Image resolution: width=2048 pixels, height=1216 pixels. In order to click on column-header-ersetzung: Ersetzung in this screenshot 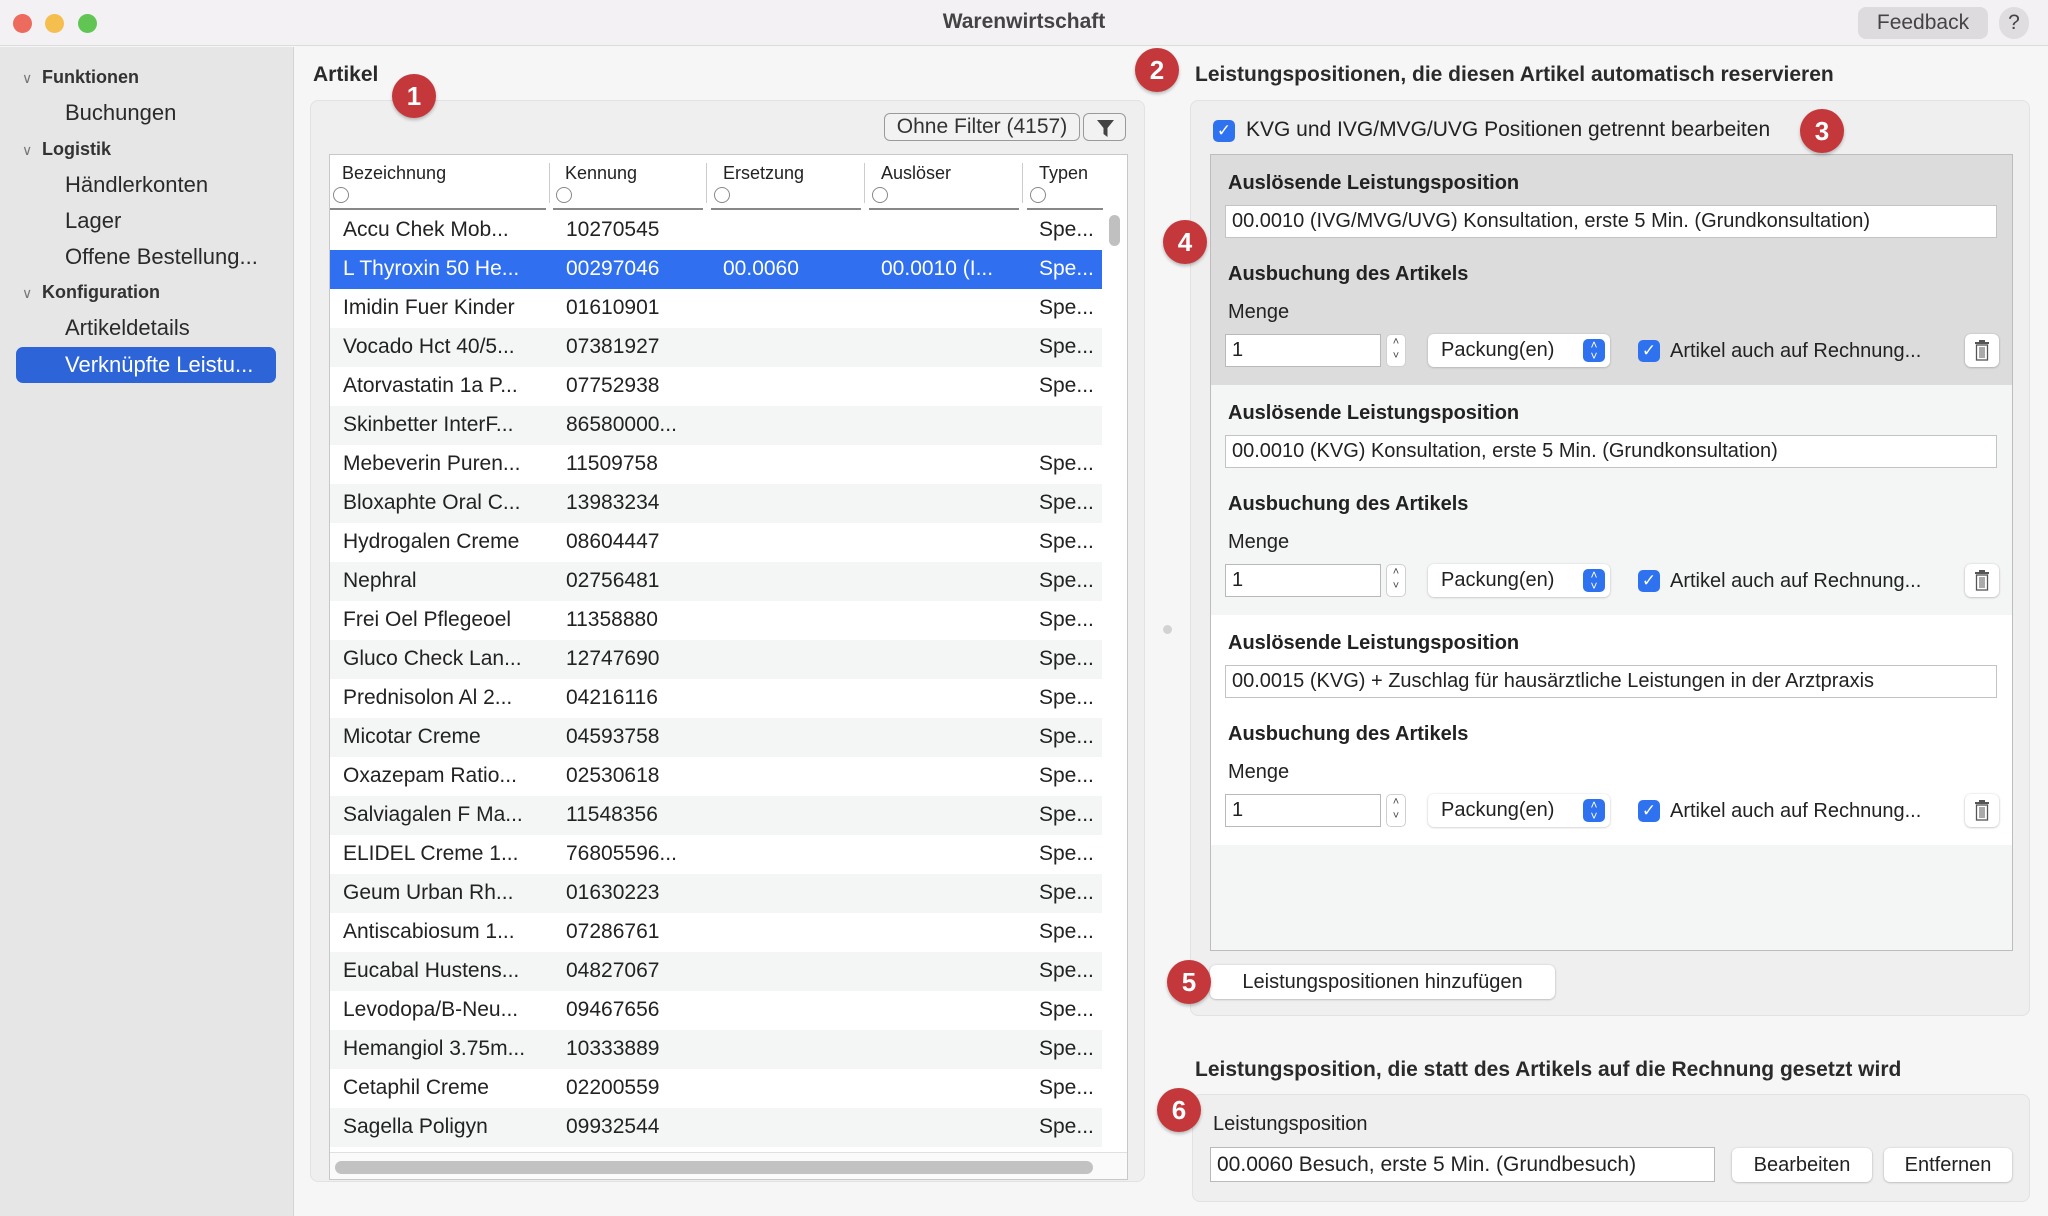, I will do `click(788, 183)`.